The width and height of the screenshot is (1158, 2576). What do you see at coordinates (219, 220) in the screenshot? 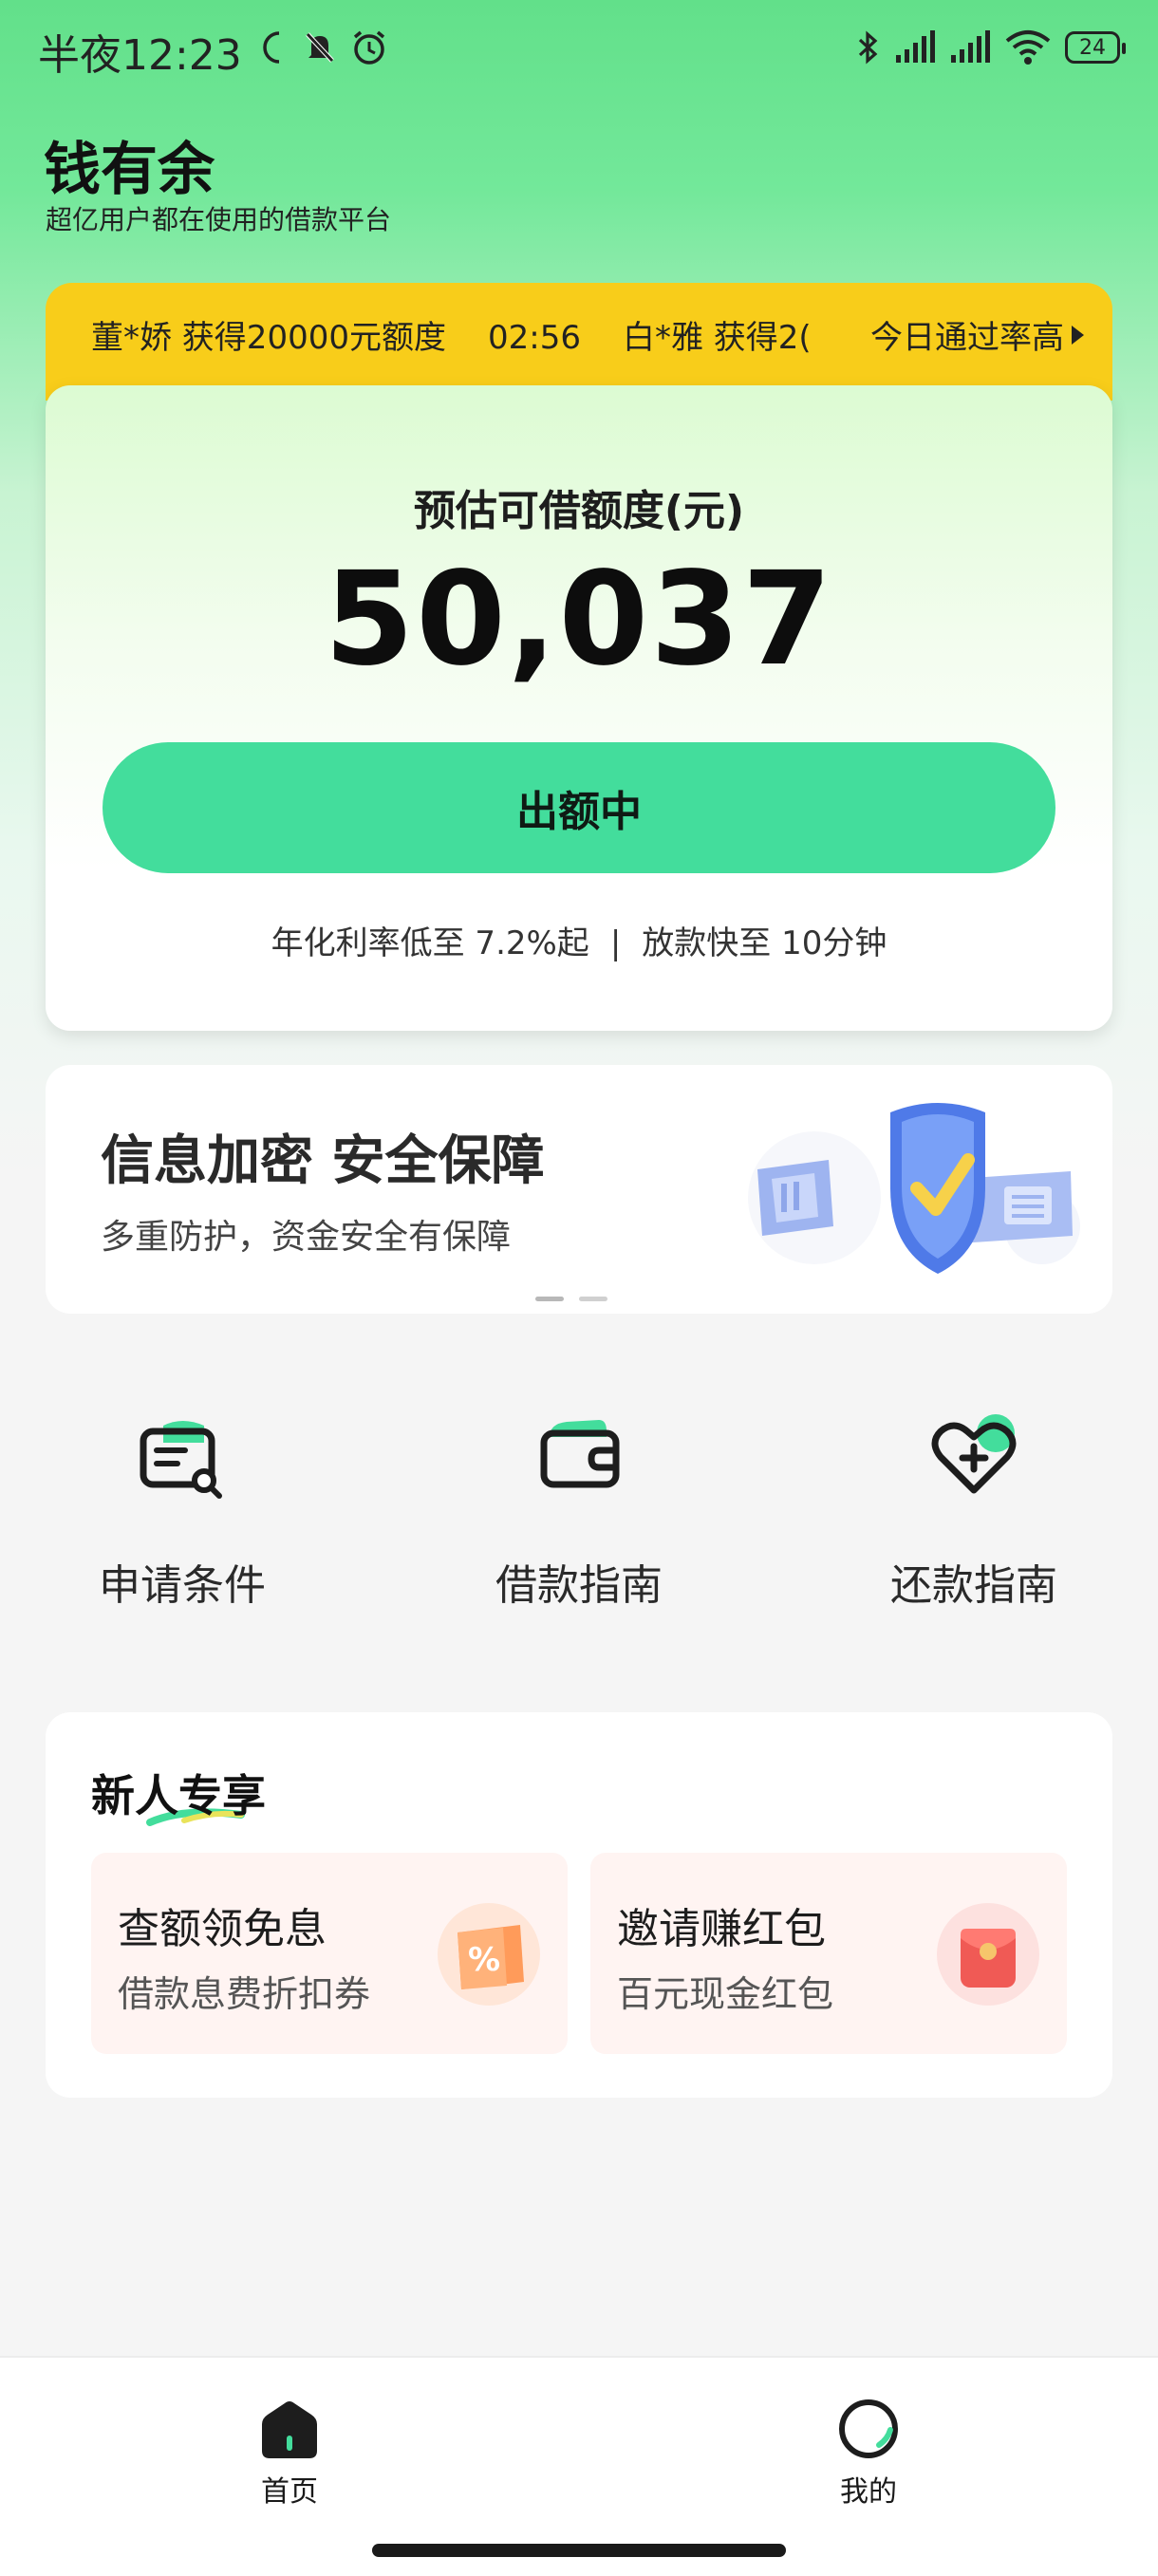
I see `app-subtitle: 超亿用户都在使用的借款平台` at bounding box center [219, 220].